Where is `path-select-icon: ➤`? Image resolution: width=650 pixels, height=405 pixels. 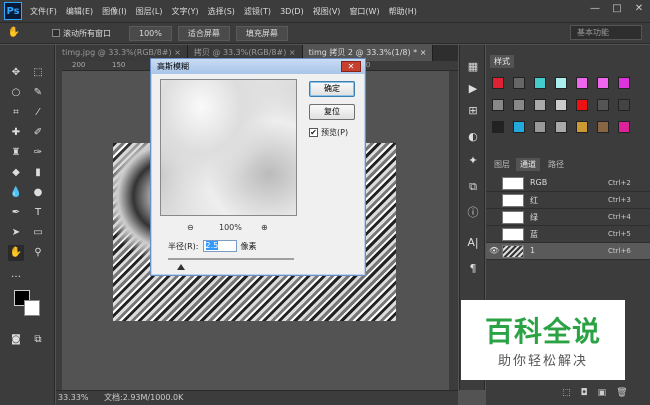 path-select-icon: ➤ is located at coordinates (16, 233).